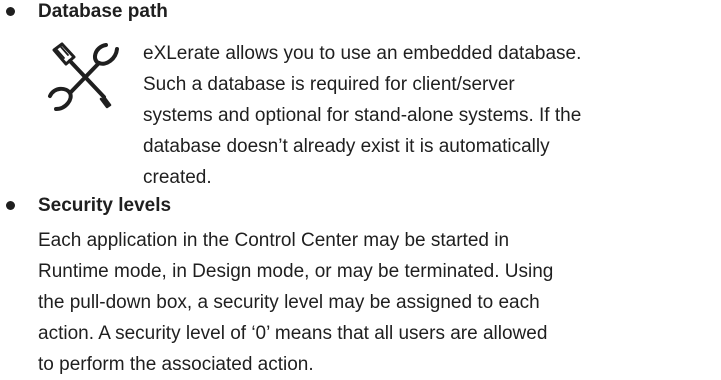 The image size is (721, 380). Describe the element at coordinates (83, 76) in the screenshot. I see `wrench-screwdriver-icon` at that location.